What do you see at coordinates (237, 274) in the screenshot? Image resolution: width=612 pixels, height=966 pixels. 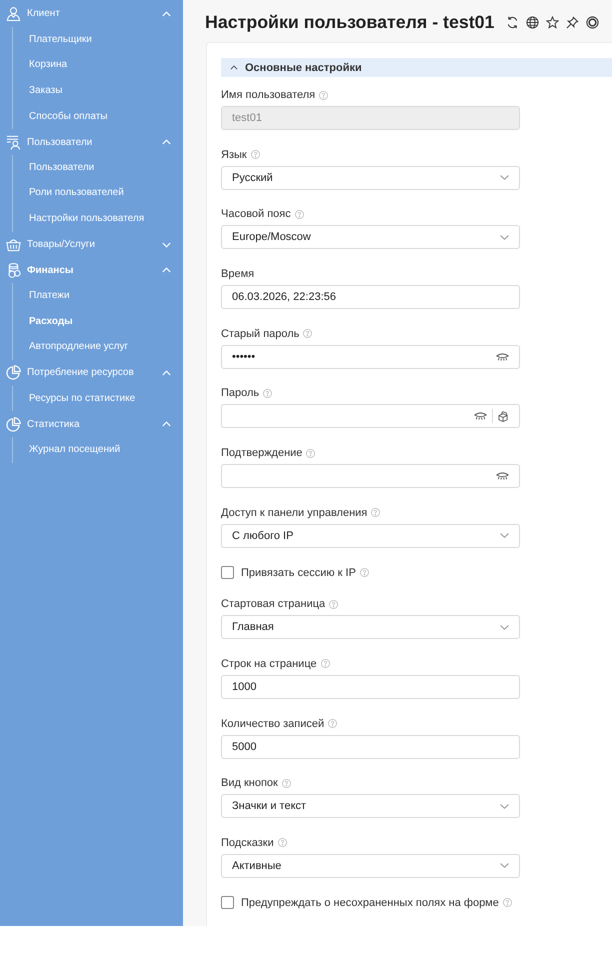 I see `field-label: Время` at bounding box center [237, 274].